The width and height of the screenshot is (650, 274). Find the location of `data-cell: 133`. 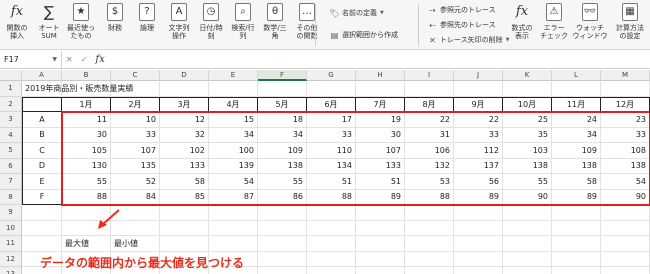

data-cell: 133 is located at coordinates (184, 166).